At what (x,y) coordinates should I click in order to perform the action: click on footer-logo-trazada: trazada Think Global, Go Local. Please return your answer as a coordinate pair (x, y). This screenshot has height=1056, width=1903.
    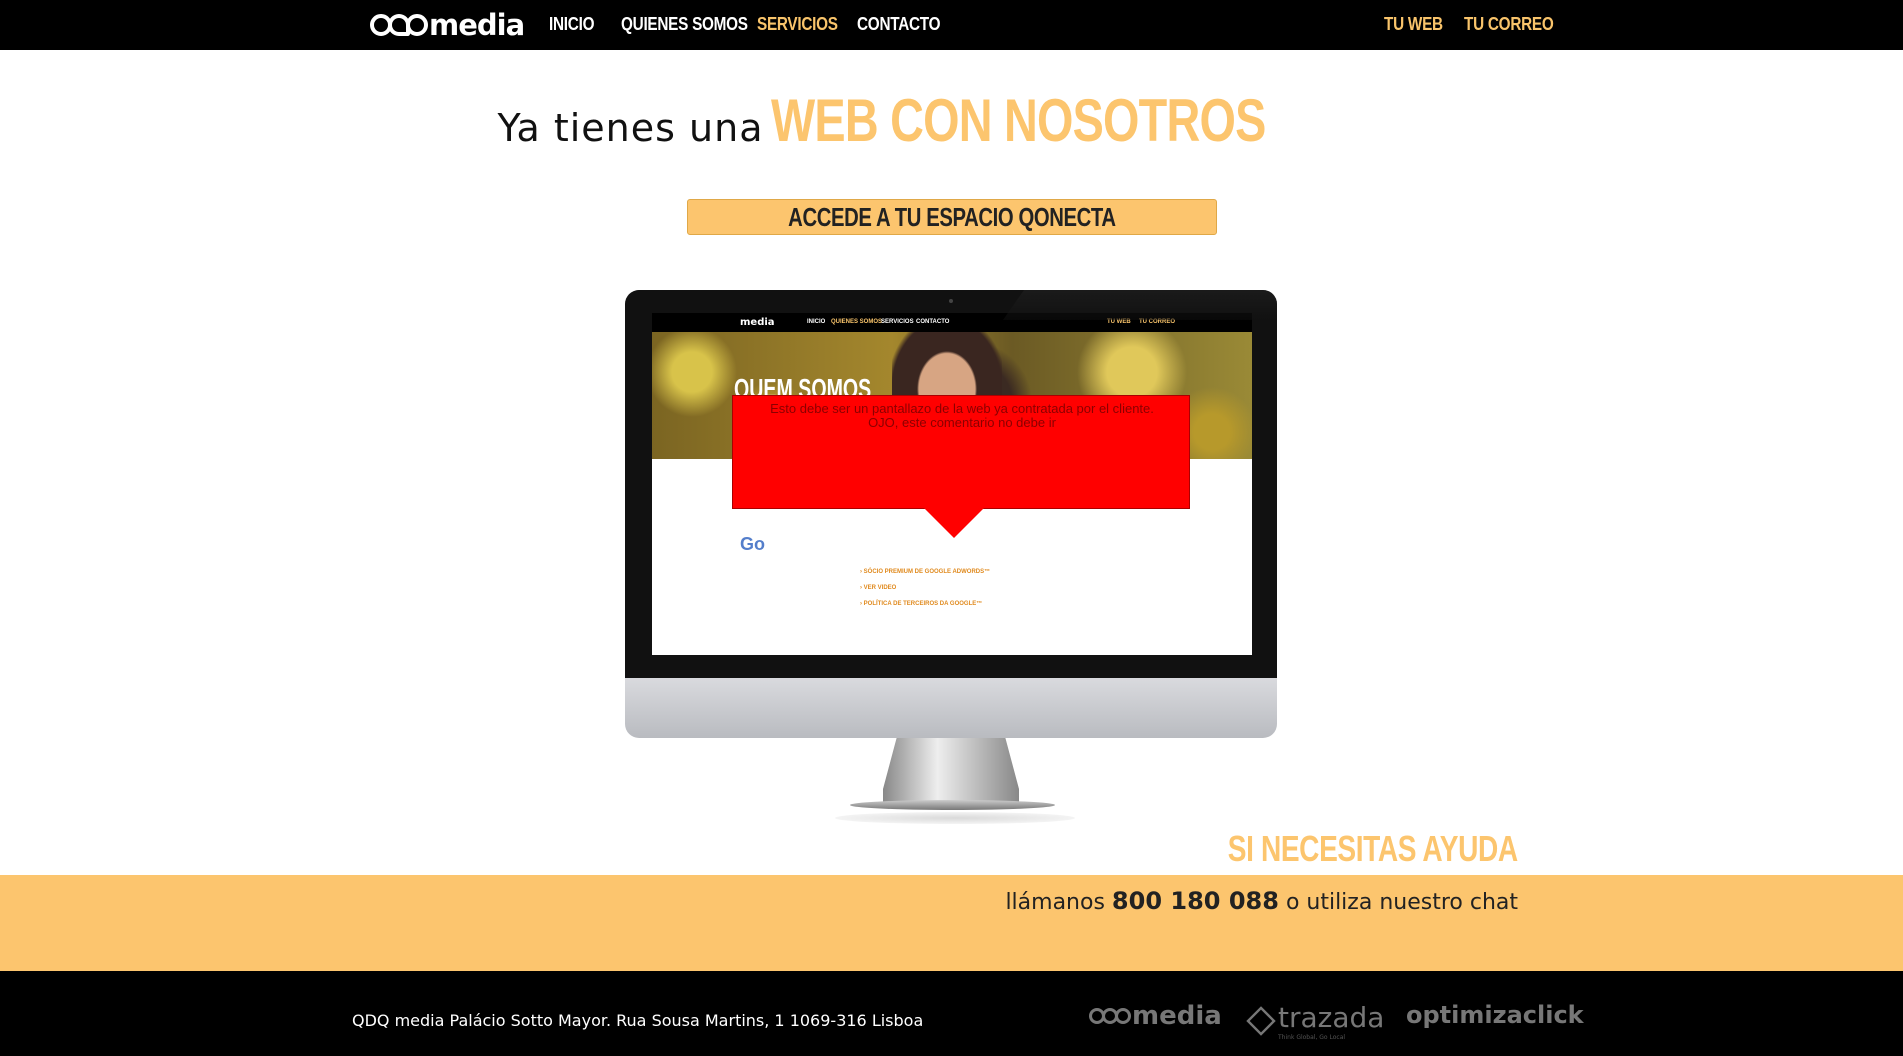
    Looking at the image, I should click on (1315, 1021).